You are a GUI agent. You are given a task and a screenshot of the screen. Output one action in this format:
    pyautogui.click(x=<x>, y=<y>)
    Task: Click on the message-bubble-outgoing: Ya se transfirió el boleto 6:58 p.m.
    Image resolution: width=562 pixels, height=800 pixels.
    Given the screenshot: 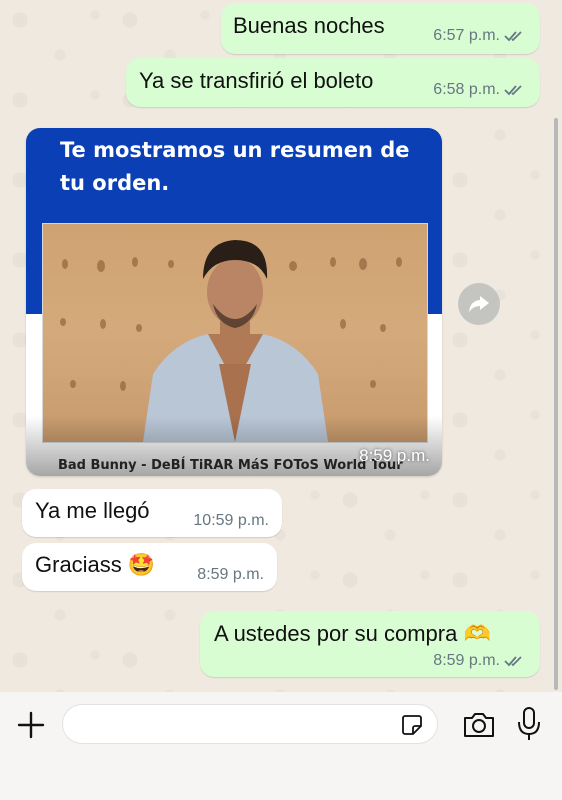 What is the action you would take?
    pyautogui.click(x=333, y=82)
    